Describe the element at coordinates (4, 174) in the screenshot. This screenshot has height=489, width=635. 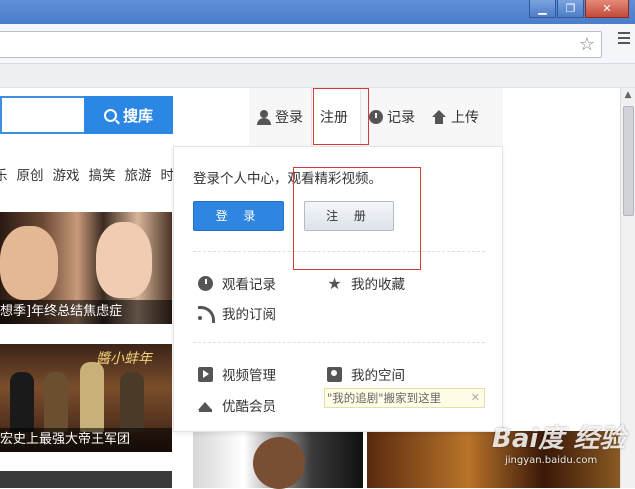
I see `nav-item: 乐` at that location.